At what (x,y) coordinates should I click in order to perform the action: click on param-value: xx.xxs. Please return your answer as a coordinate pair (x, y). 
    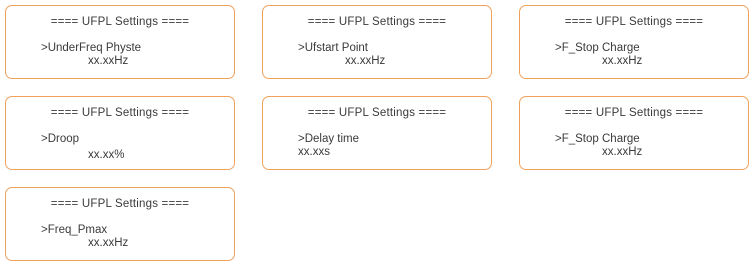
    Looking at the image, I should click on (314, 152).